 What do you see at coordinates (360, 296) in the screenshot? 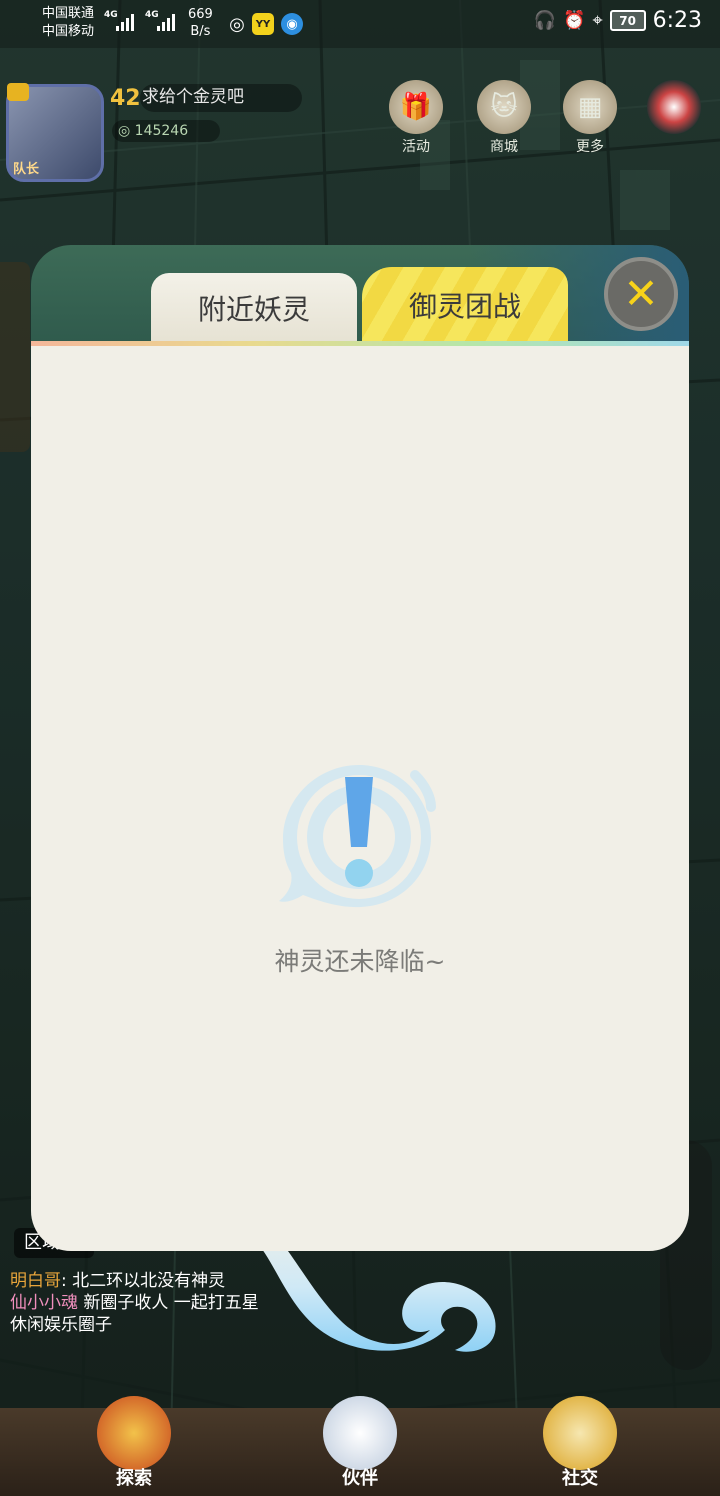
I see `modal-header` at bounding box center [360, 296].